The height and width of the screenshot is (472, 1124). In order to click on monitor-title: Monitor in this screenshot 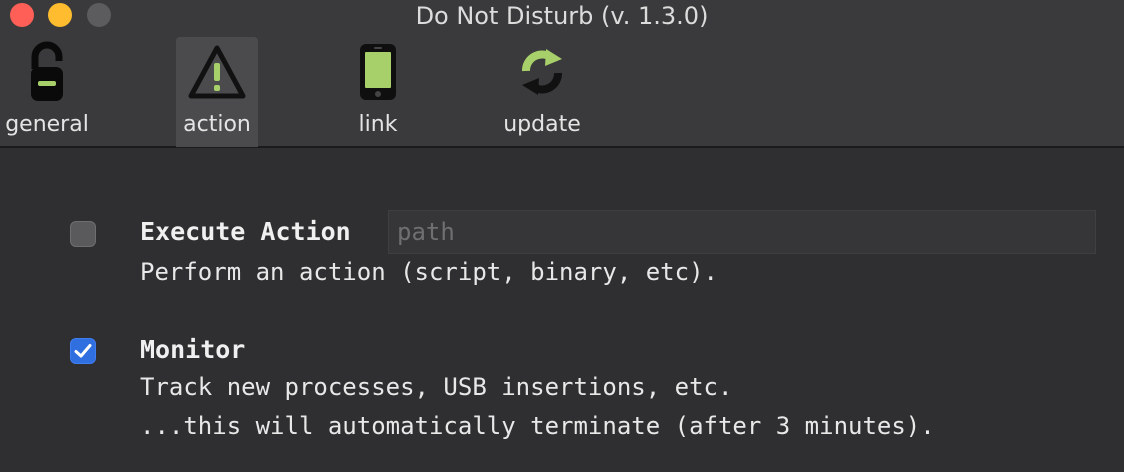, I will do `click(193, 349)`.